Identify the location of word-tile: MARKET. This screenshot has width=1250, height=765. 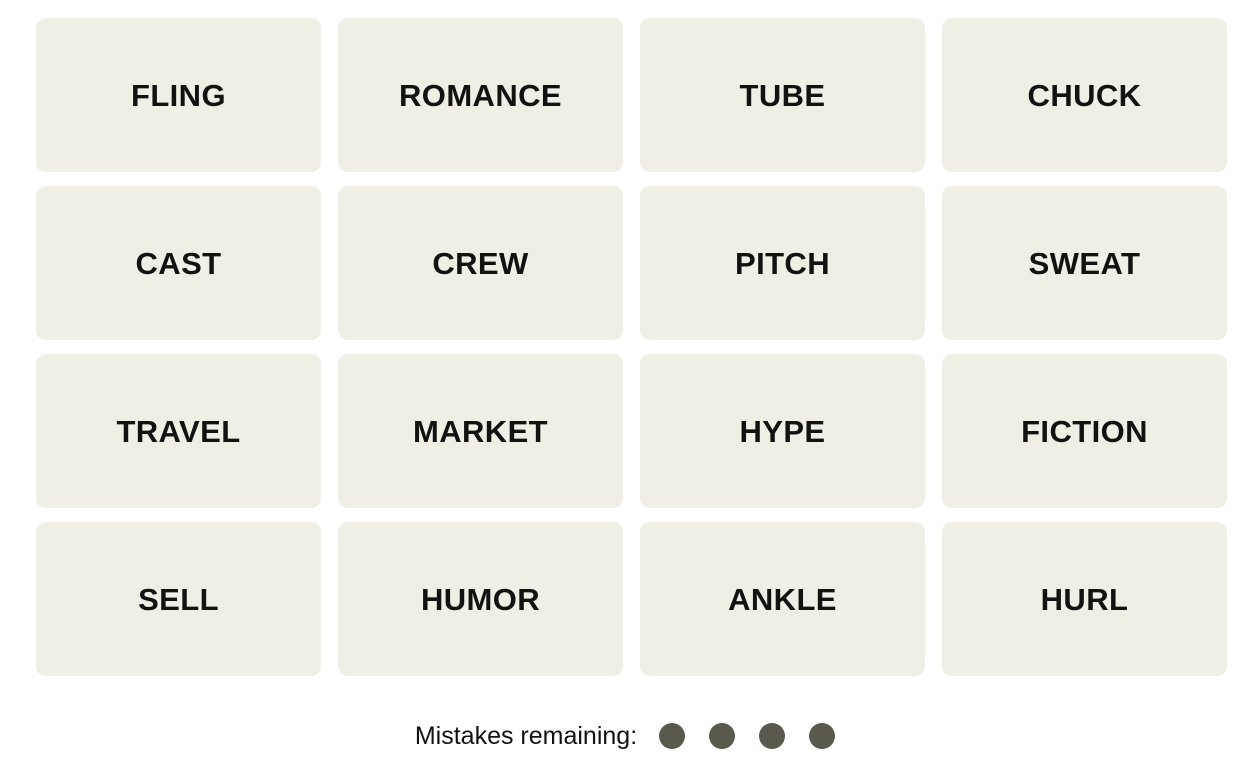
(480, 431).